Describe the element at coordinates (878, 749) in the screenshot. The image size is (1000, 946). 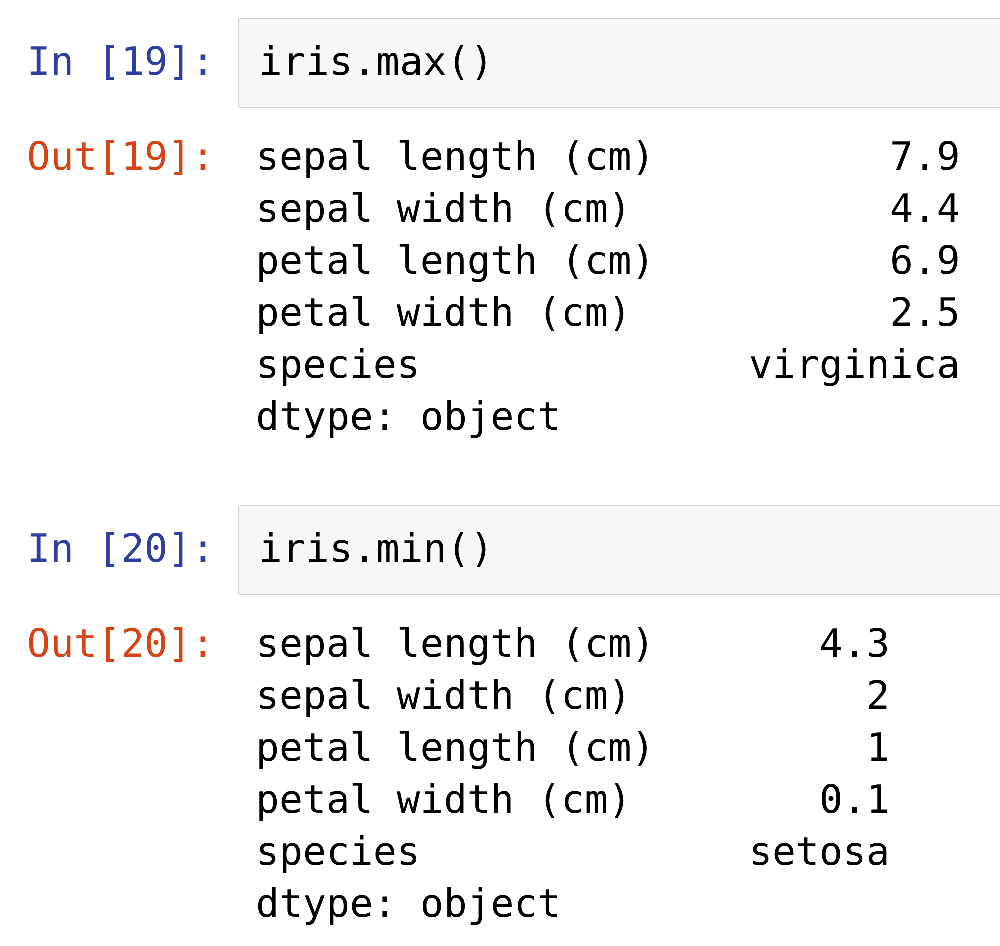
I see `series-value: 1` at that location.